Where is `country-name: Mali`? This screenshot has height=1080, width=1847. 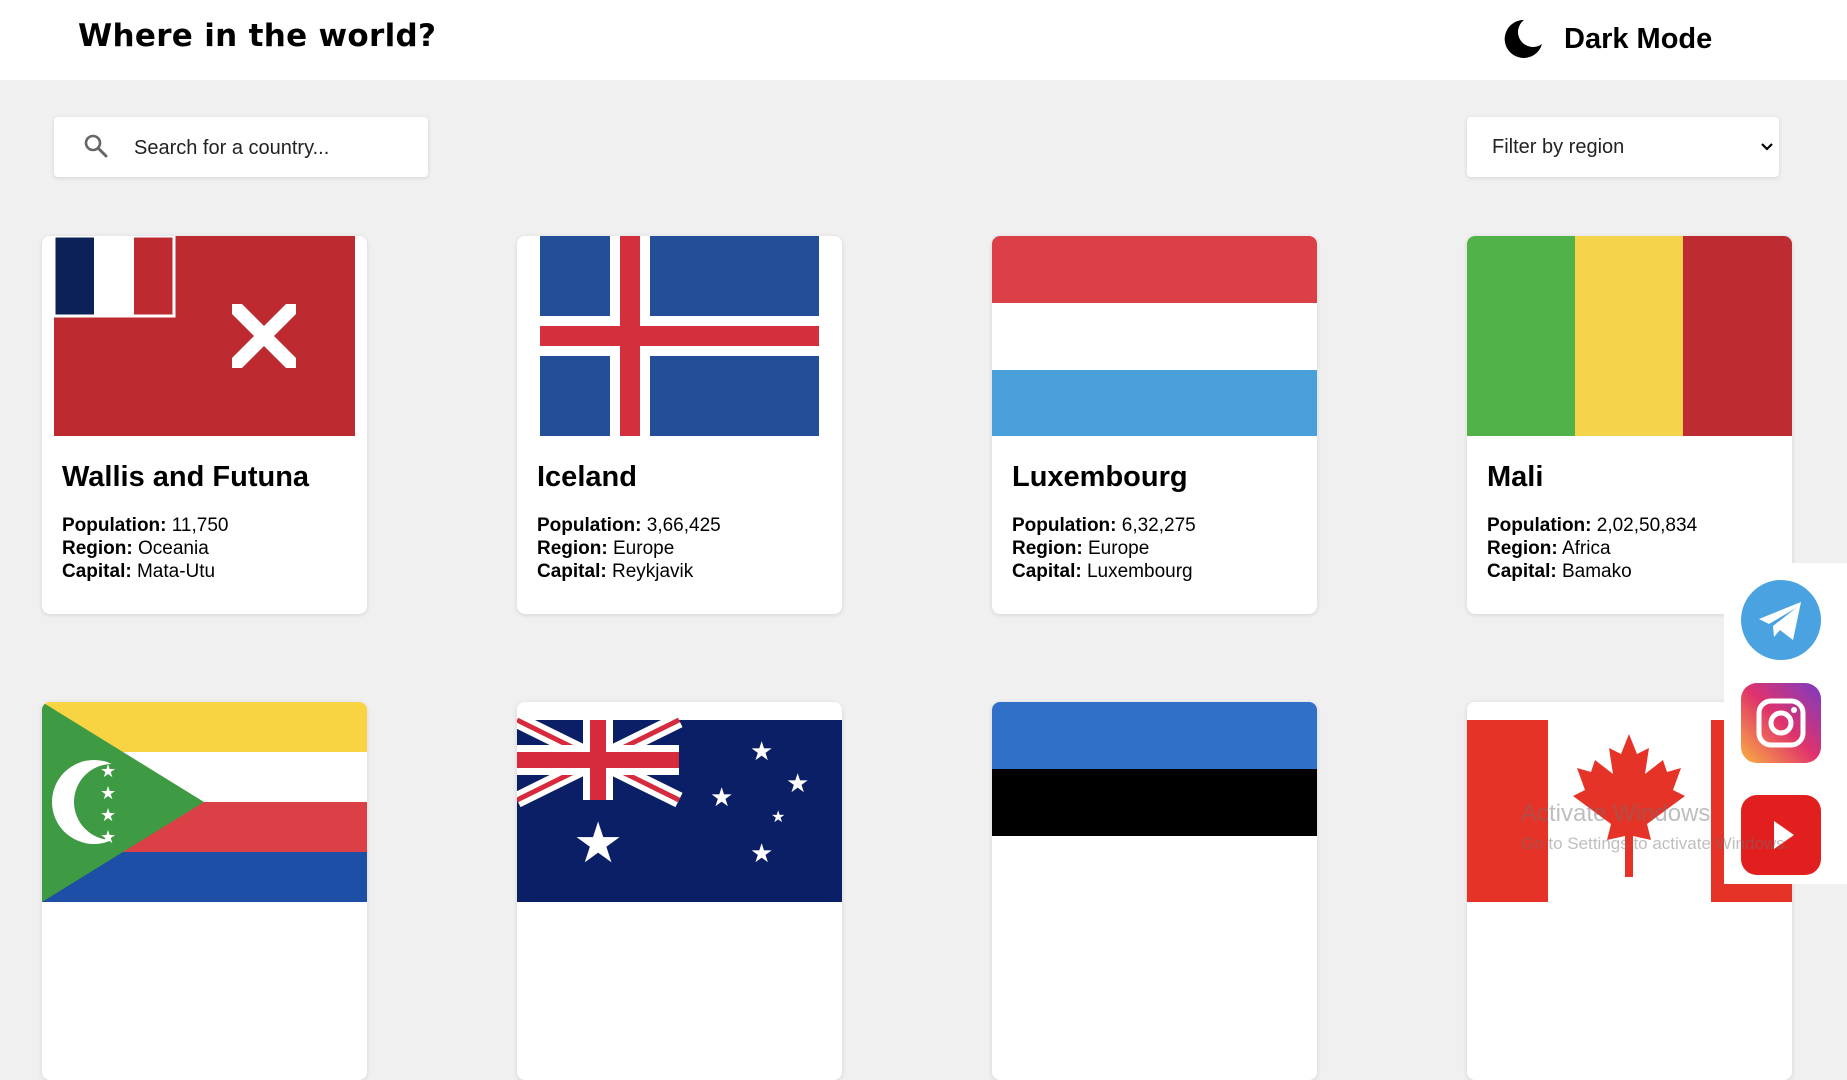
country-name: Mali is located at coordinates (1515, 477).